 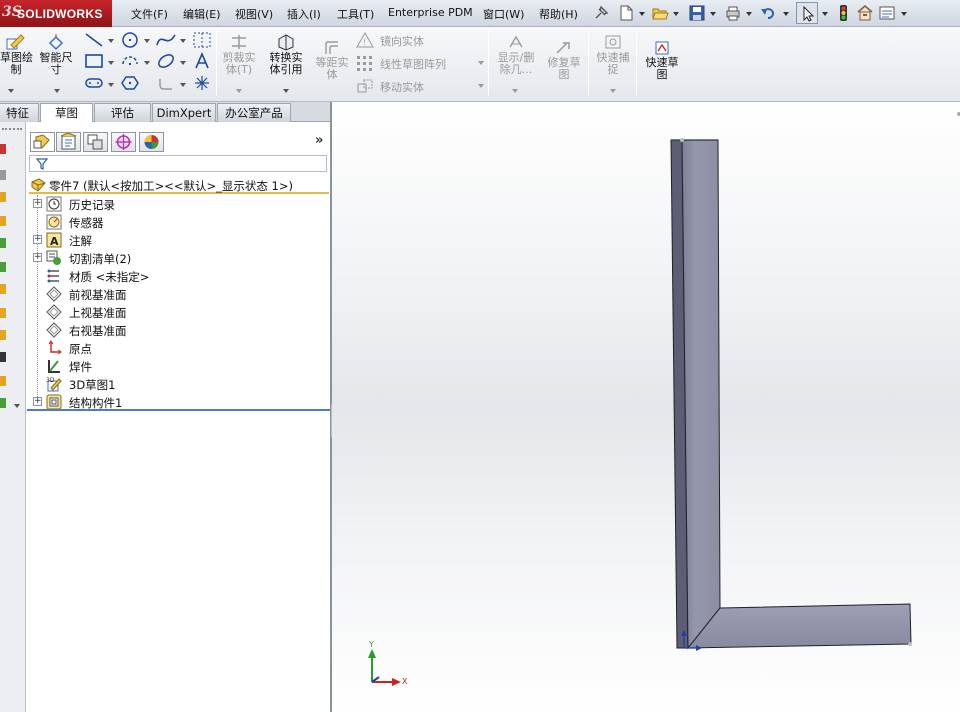 I want to click on smart-dimension-button: 智能尺 寸, so click(x=56, y=54).